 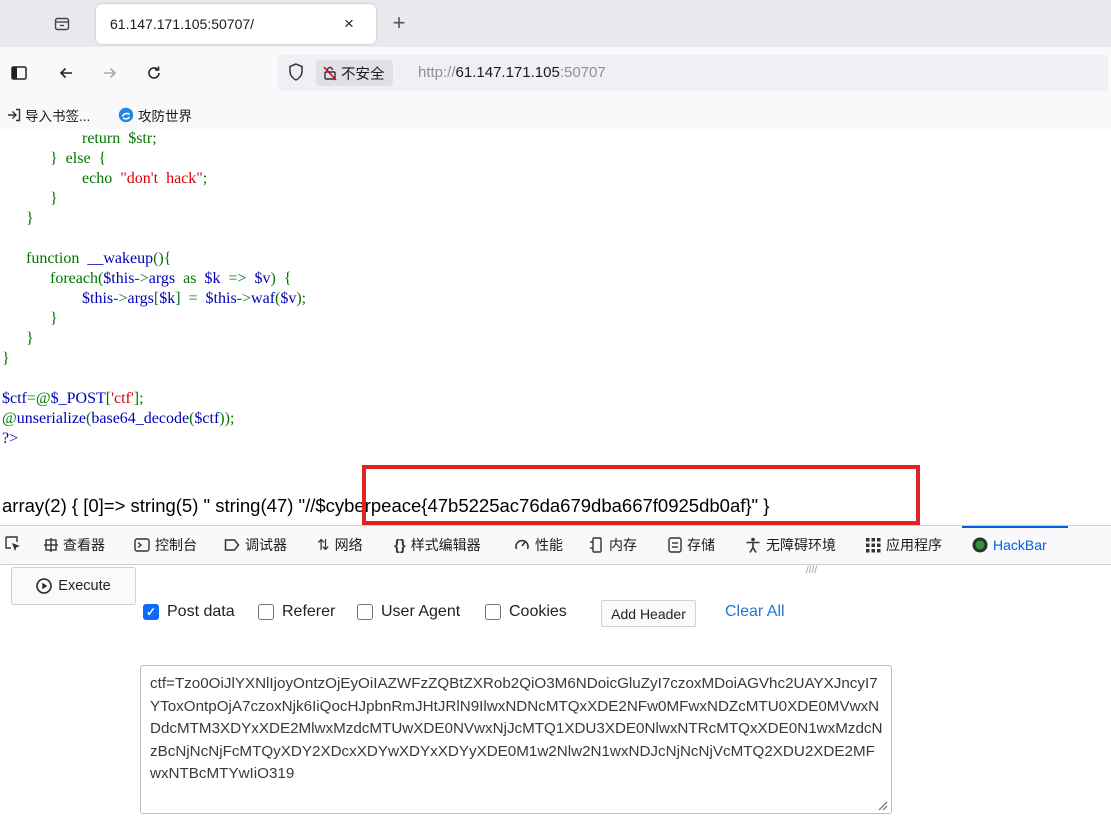 What do you see at coordinates (54, 158) in the screenshot?
I see `code-line: } else {` at bounding box center [54, 158].